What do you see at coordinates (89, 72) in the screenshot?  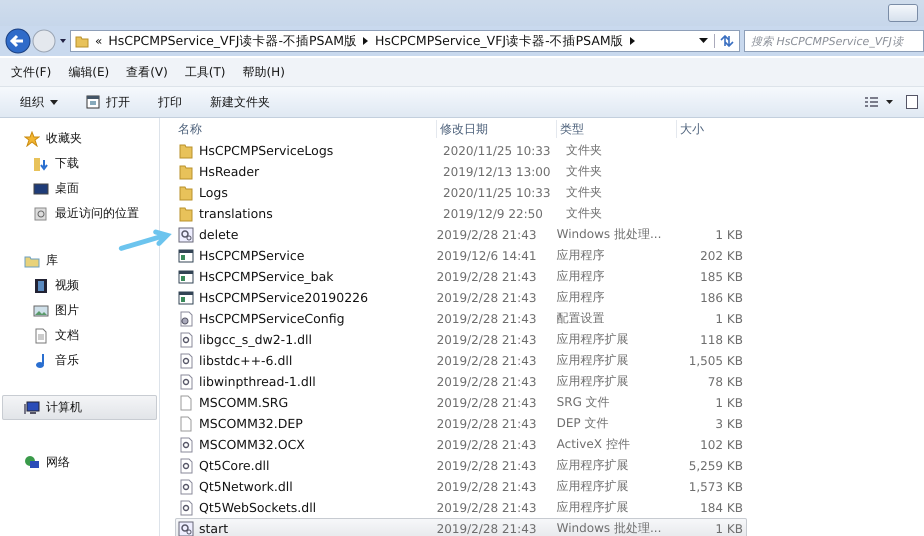 I see `menu-item: 编辑(E)` at bounding box center [89, 72].